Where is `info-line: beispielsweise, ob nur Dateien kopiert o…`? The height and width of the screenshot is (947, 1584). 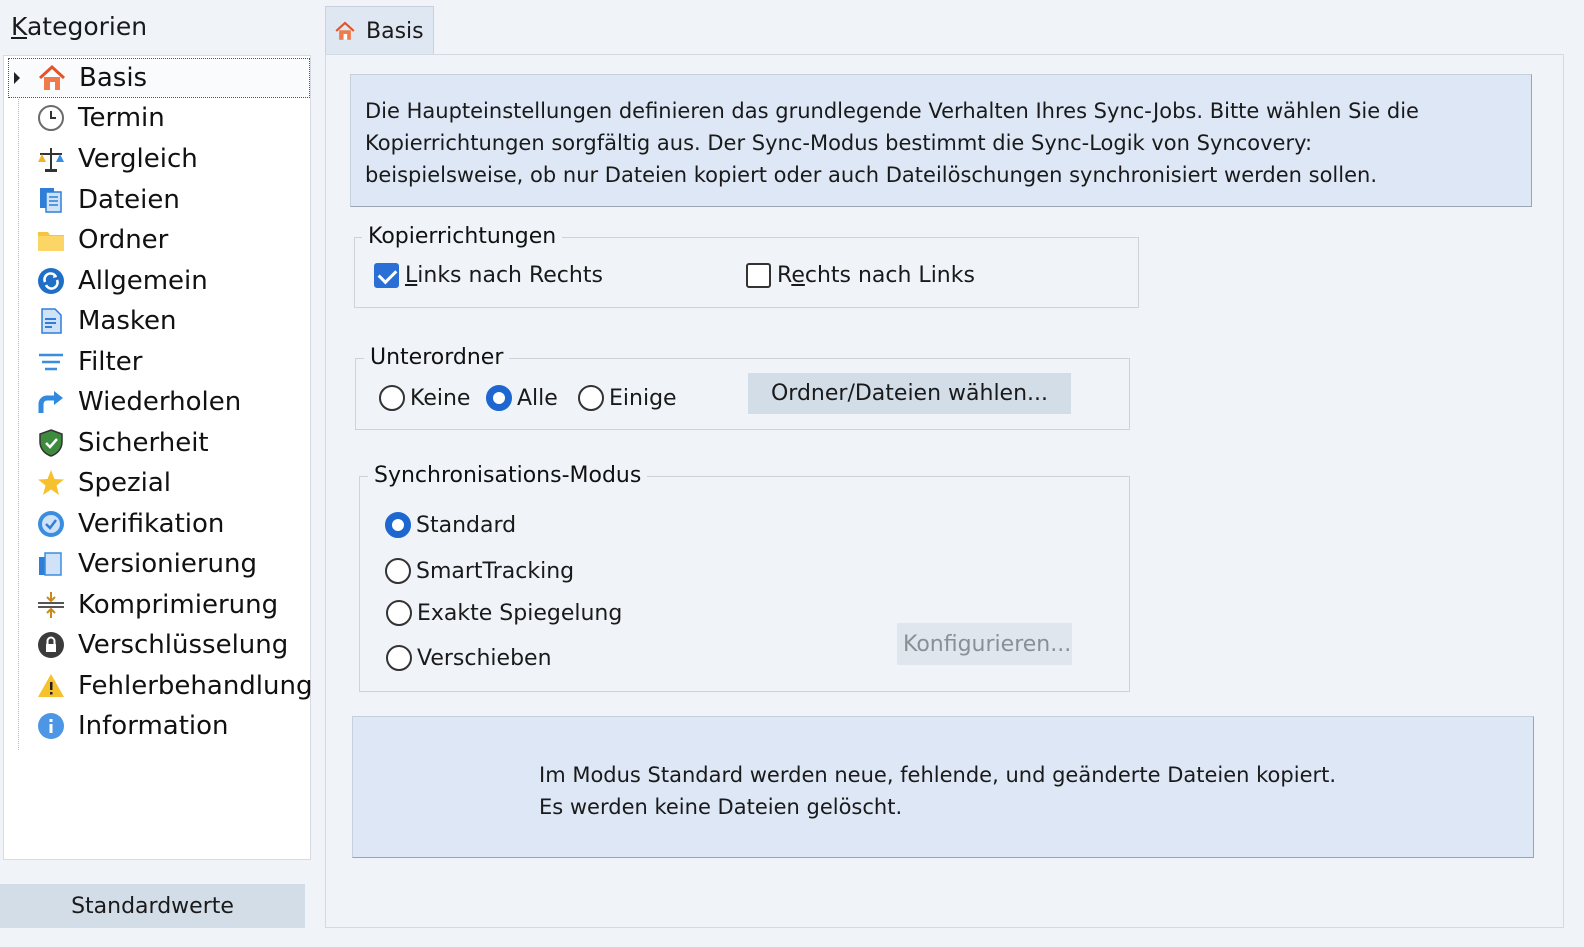
info-line: beispielsweise, ob nur Dateien kopiert o… is located at coordinates (871, 175).